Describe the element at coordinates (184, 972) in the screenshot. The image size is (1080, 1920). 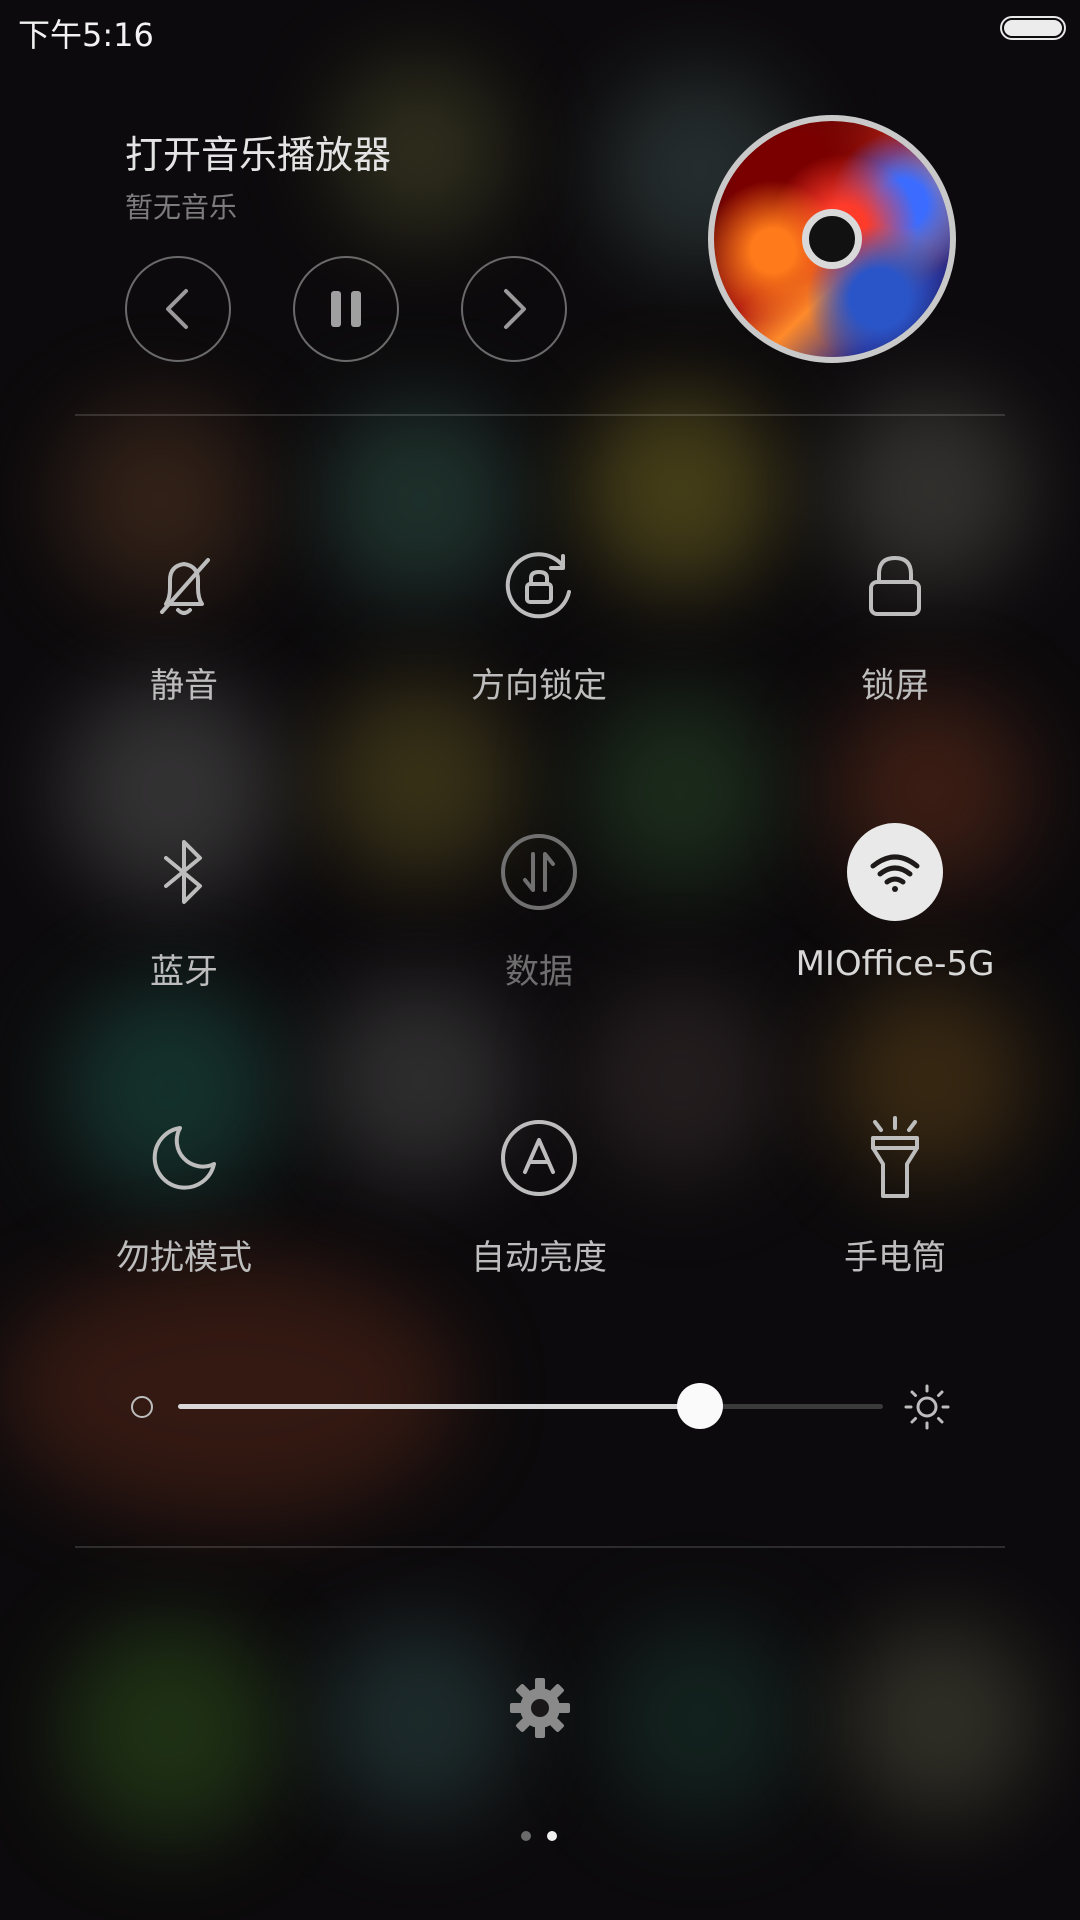
I see `toggle-bluetooth-label: 蓝牙` at that location.